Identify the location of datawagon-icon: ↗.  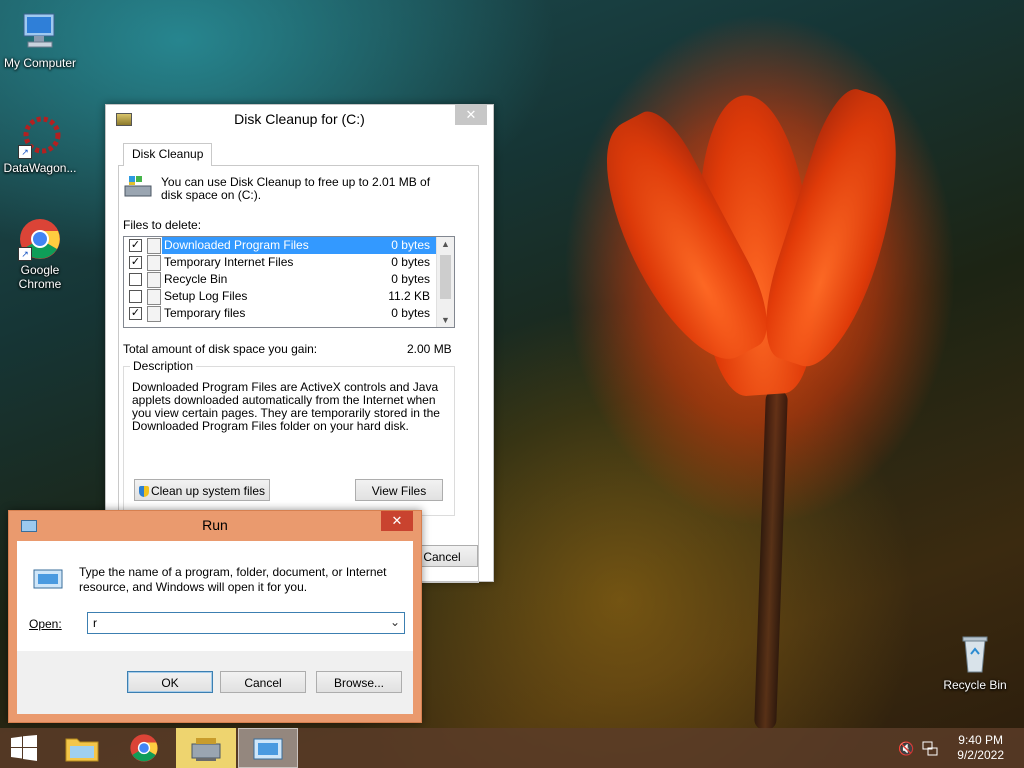
(40, 137).